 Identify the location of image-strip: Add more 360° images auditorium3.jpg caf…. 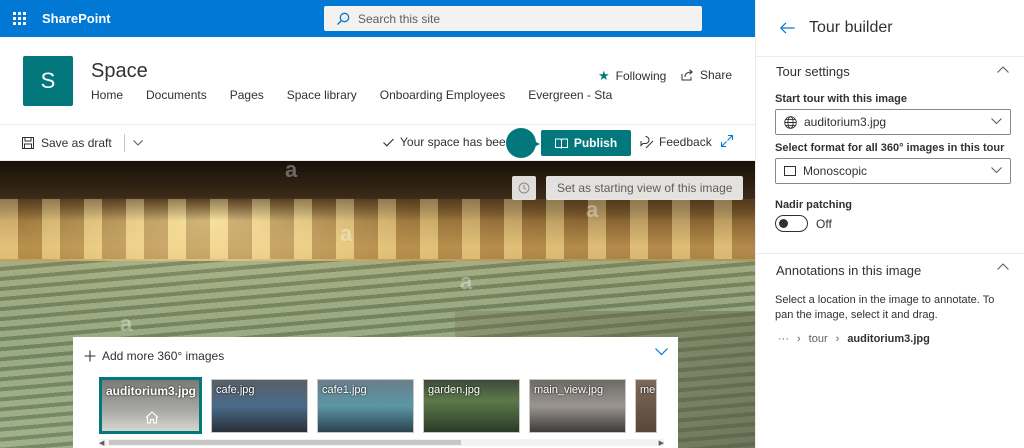
(375, 392).